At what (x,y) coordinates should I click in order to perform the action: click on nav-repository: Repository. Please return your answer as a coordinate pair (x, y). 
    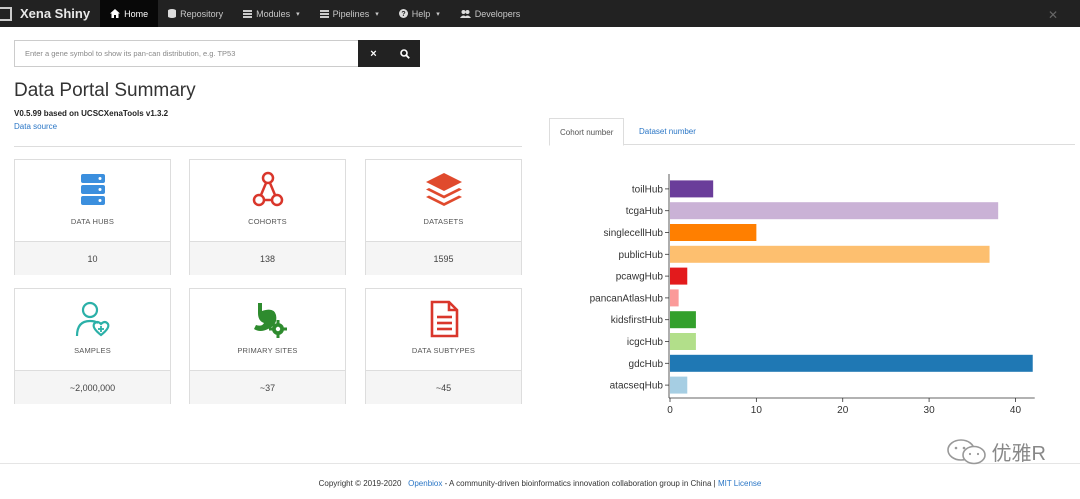
    Looking at the image, I should click on (195, 13).